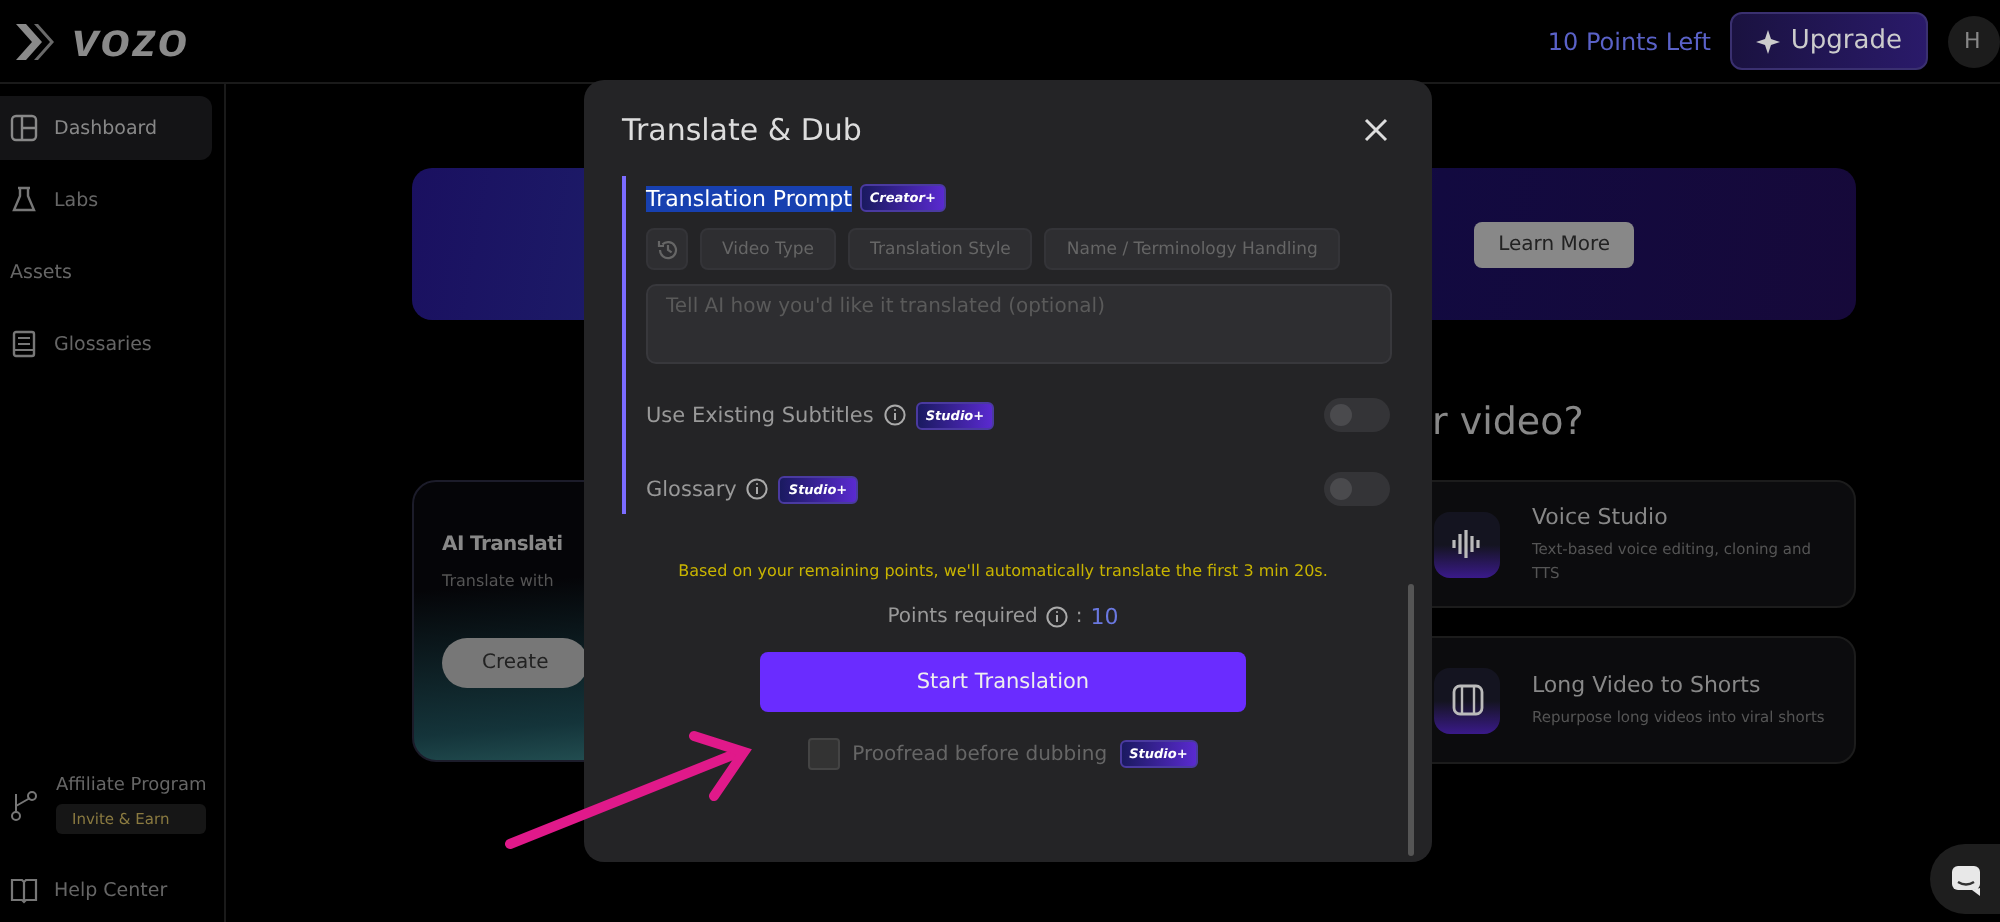 The image size is (2000, 922). What do you see at coordinates (1411, 720) in the screenshot?
I see `scrollbar-thumb` at bounding box center [1411, 720].